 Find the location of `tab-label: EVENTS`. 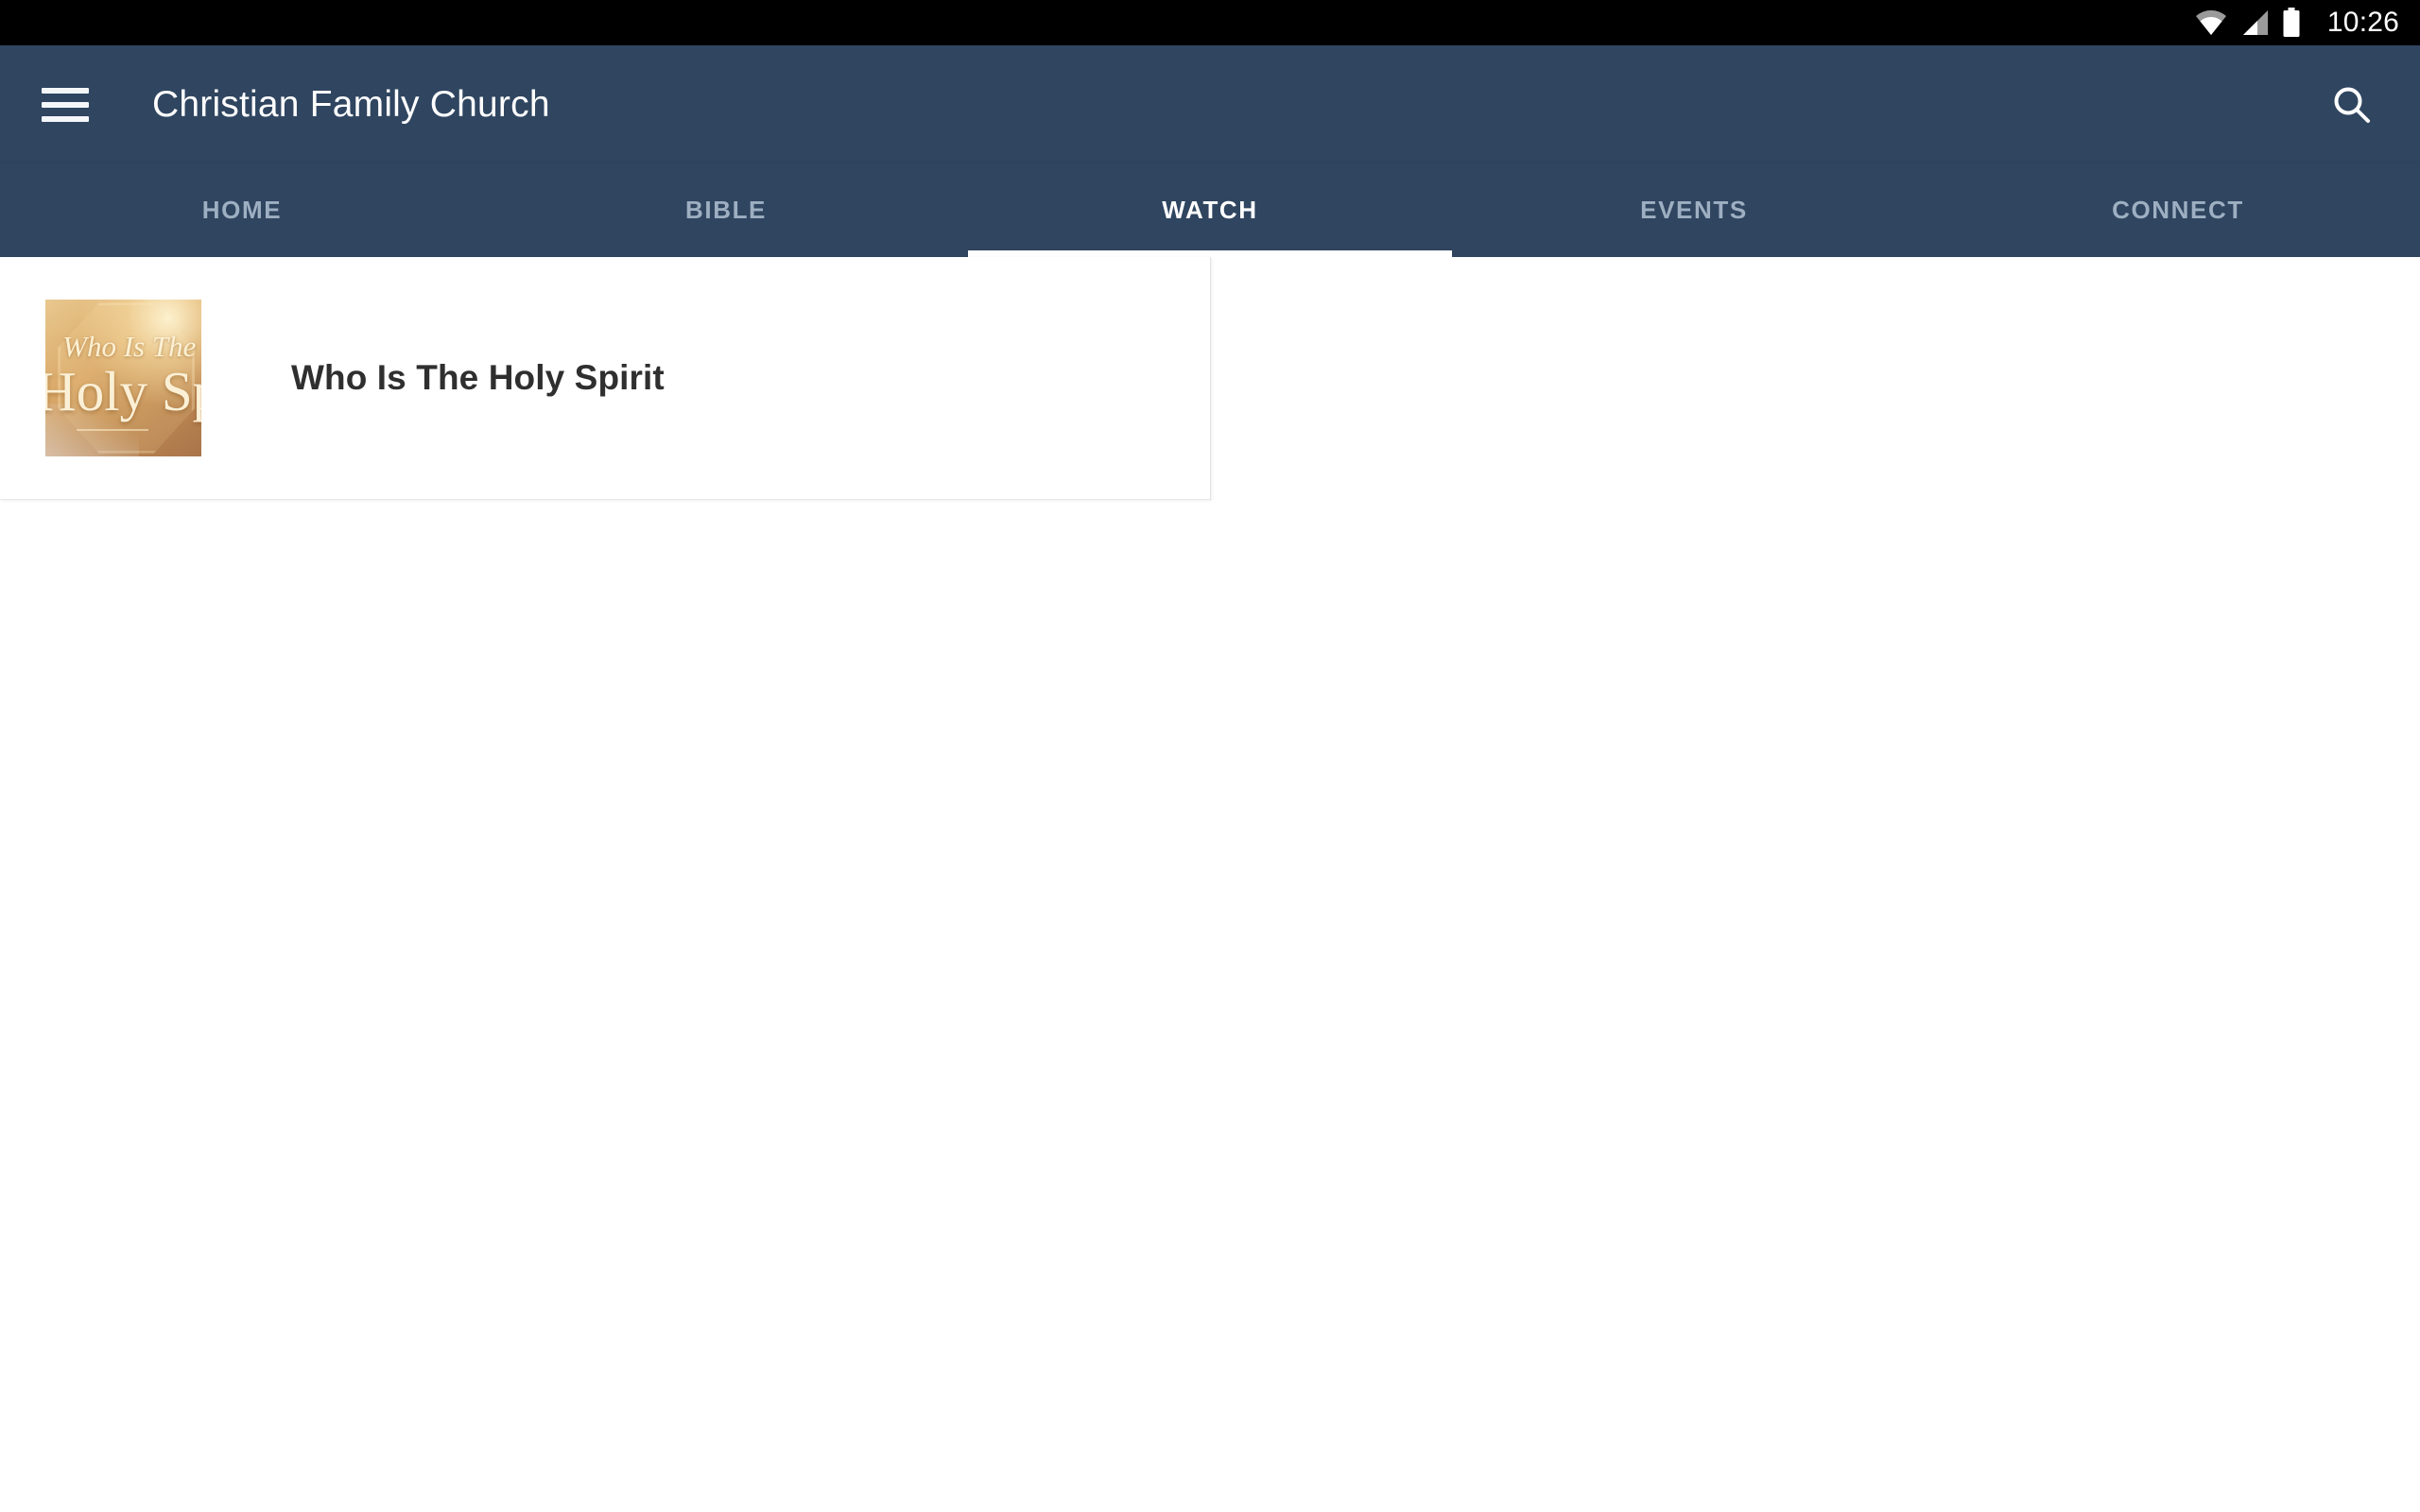

tab-label: EVENTS is located at coordinates (1694, 210).